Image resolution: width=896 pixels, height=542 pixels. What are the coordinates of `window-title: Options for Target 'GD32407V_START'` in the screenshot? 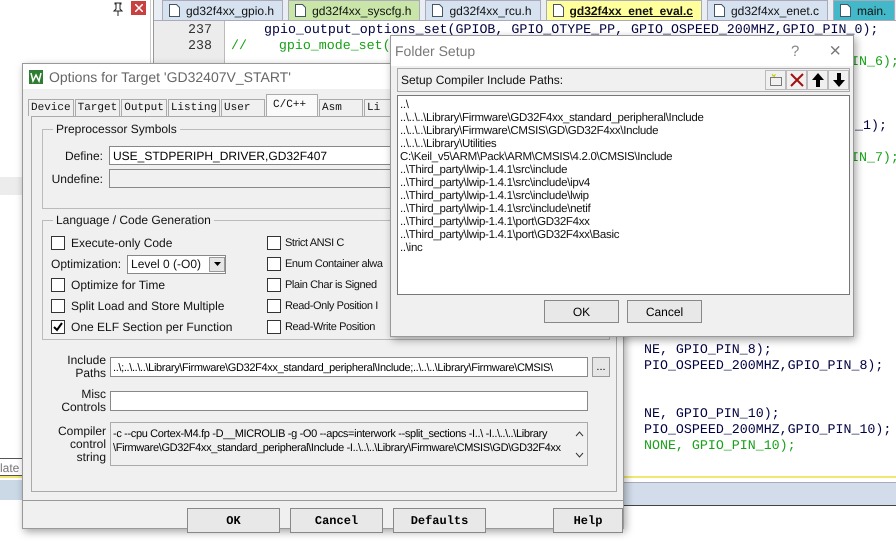 It's located at (170, 76).